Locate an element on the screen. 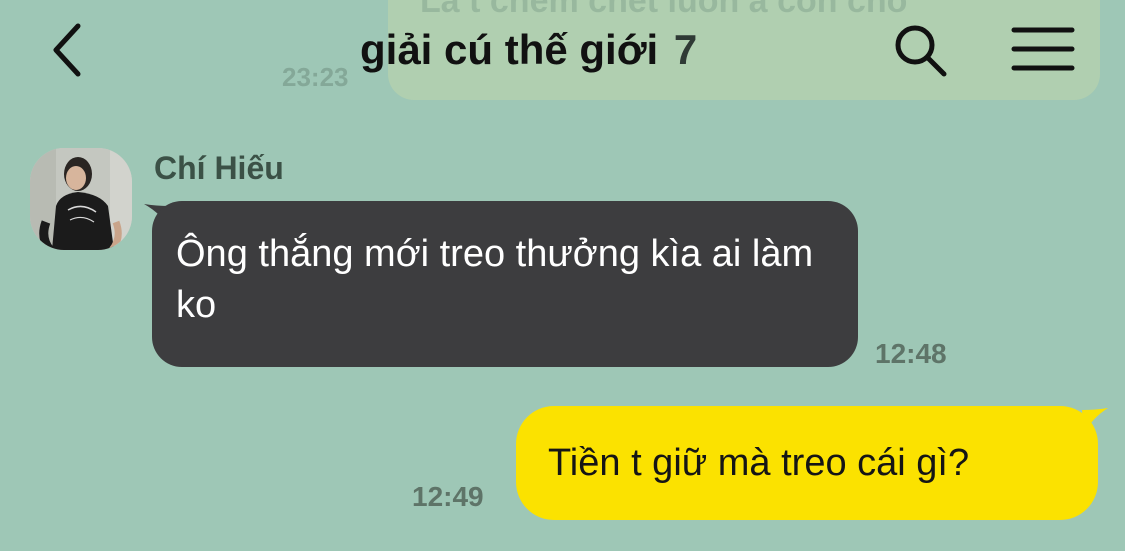 This screenshot has width=1125, height=551. back-button is located at coordinates (70, 50).